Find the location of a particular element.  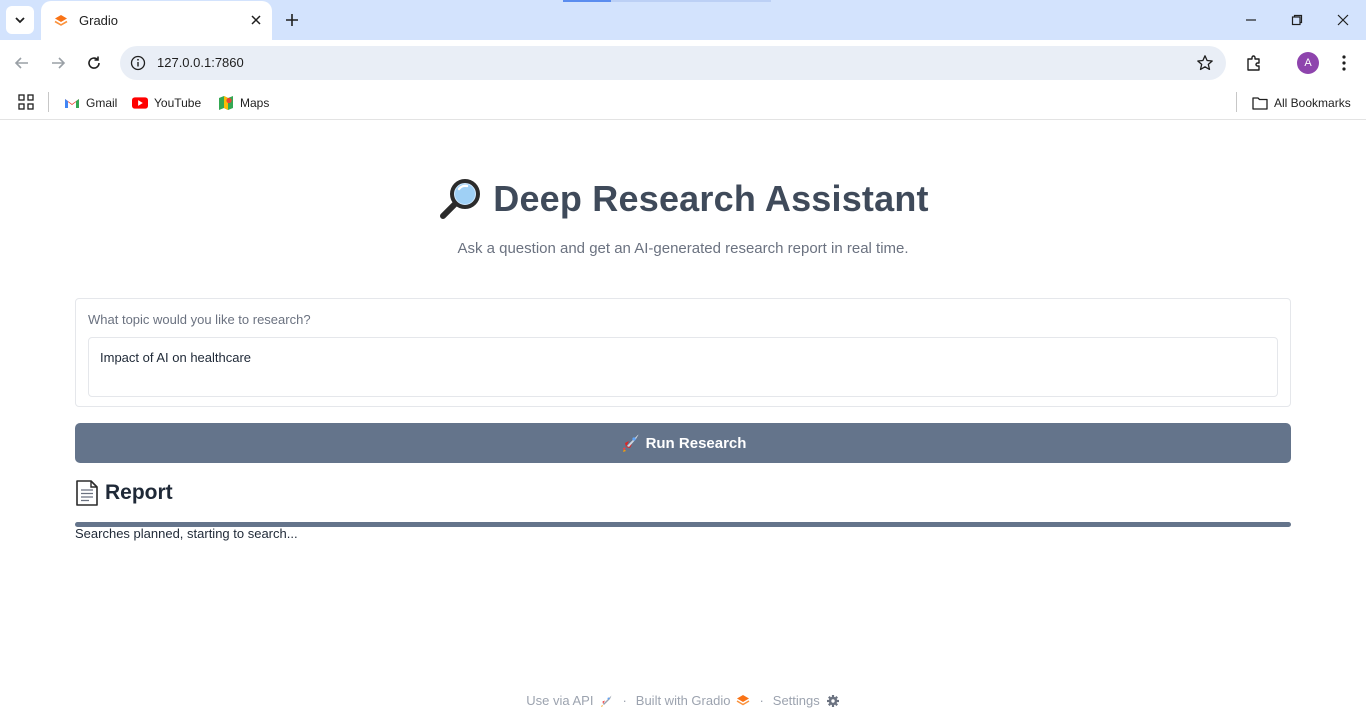

bookmark-youtube: YouTube is located at coordinates (166, 103).